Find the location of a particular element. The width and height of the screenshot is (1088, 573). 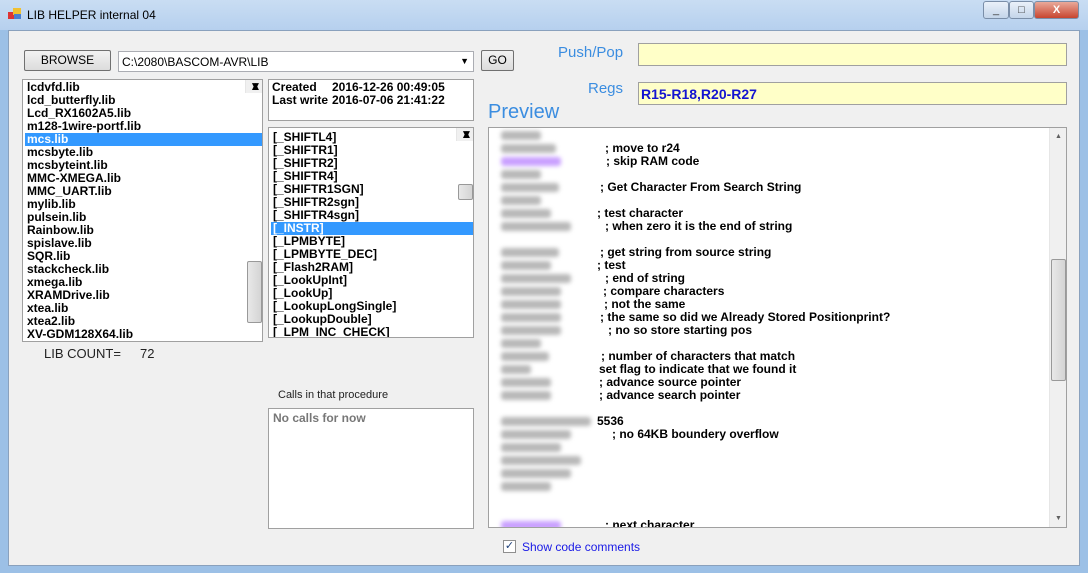

regs-field: R15-R18,R20-R27 is located at coordinates (852, 93).